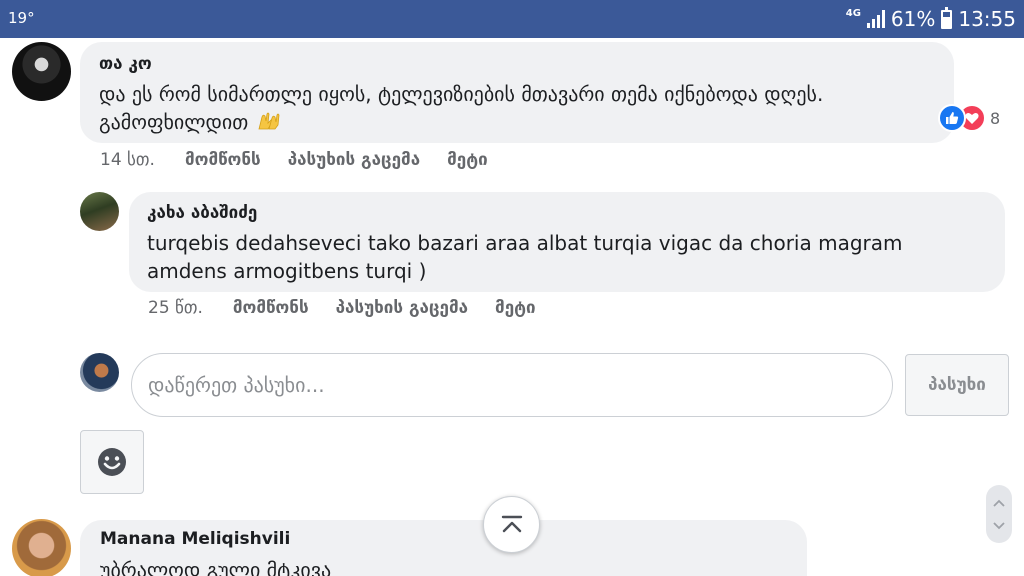  I want to click on reply-input, so click(512, 385).